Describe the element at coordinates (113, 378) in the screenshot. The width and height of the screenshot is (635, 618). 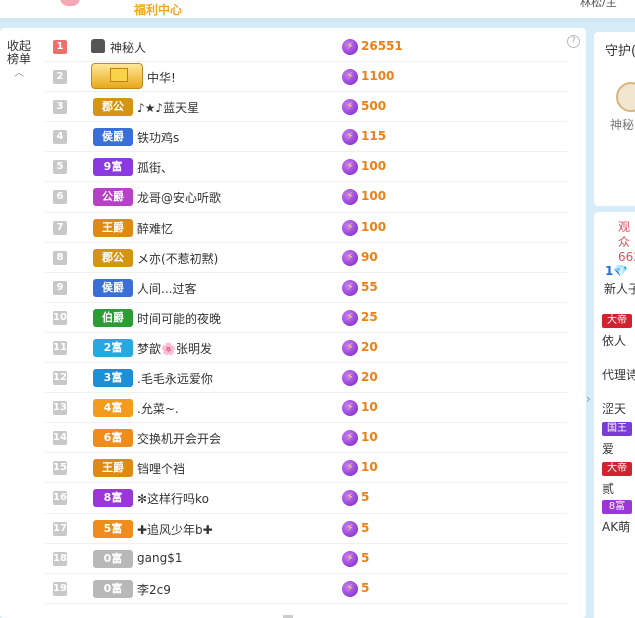
I see `rank-level-badge: 3富` at that location.